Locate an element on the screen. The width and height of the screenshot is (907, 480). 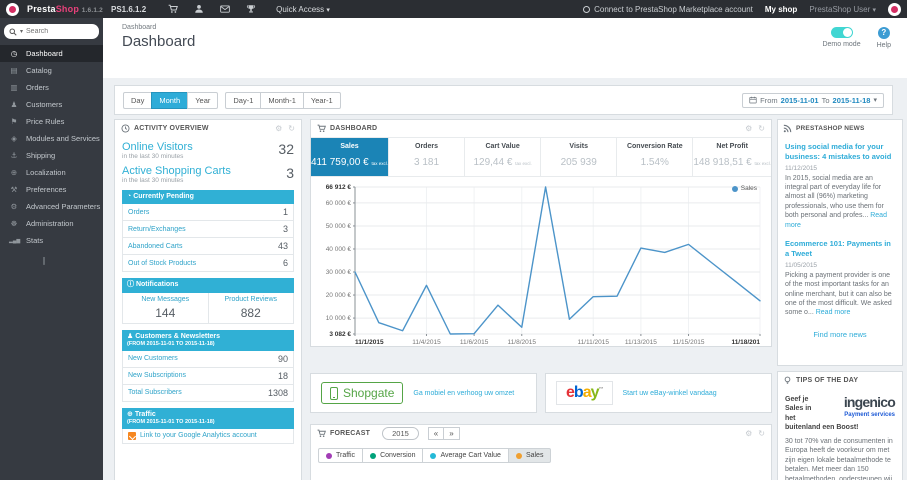
search-input is located at coordinates (54, 31).